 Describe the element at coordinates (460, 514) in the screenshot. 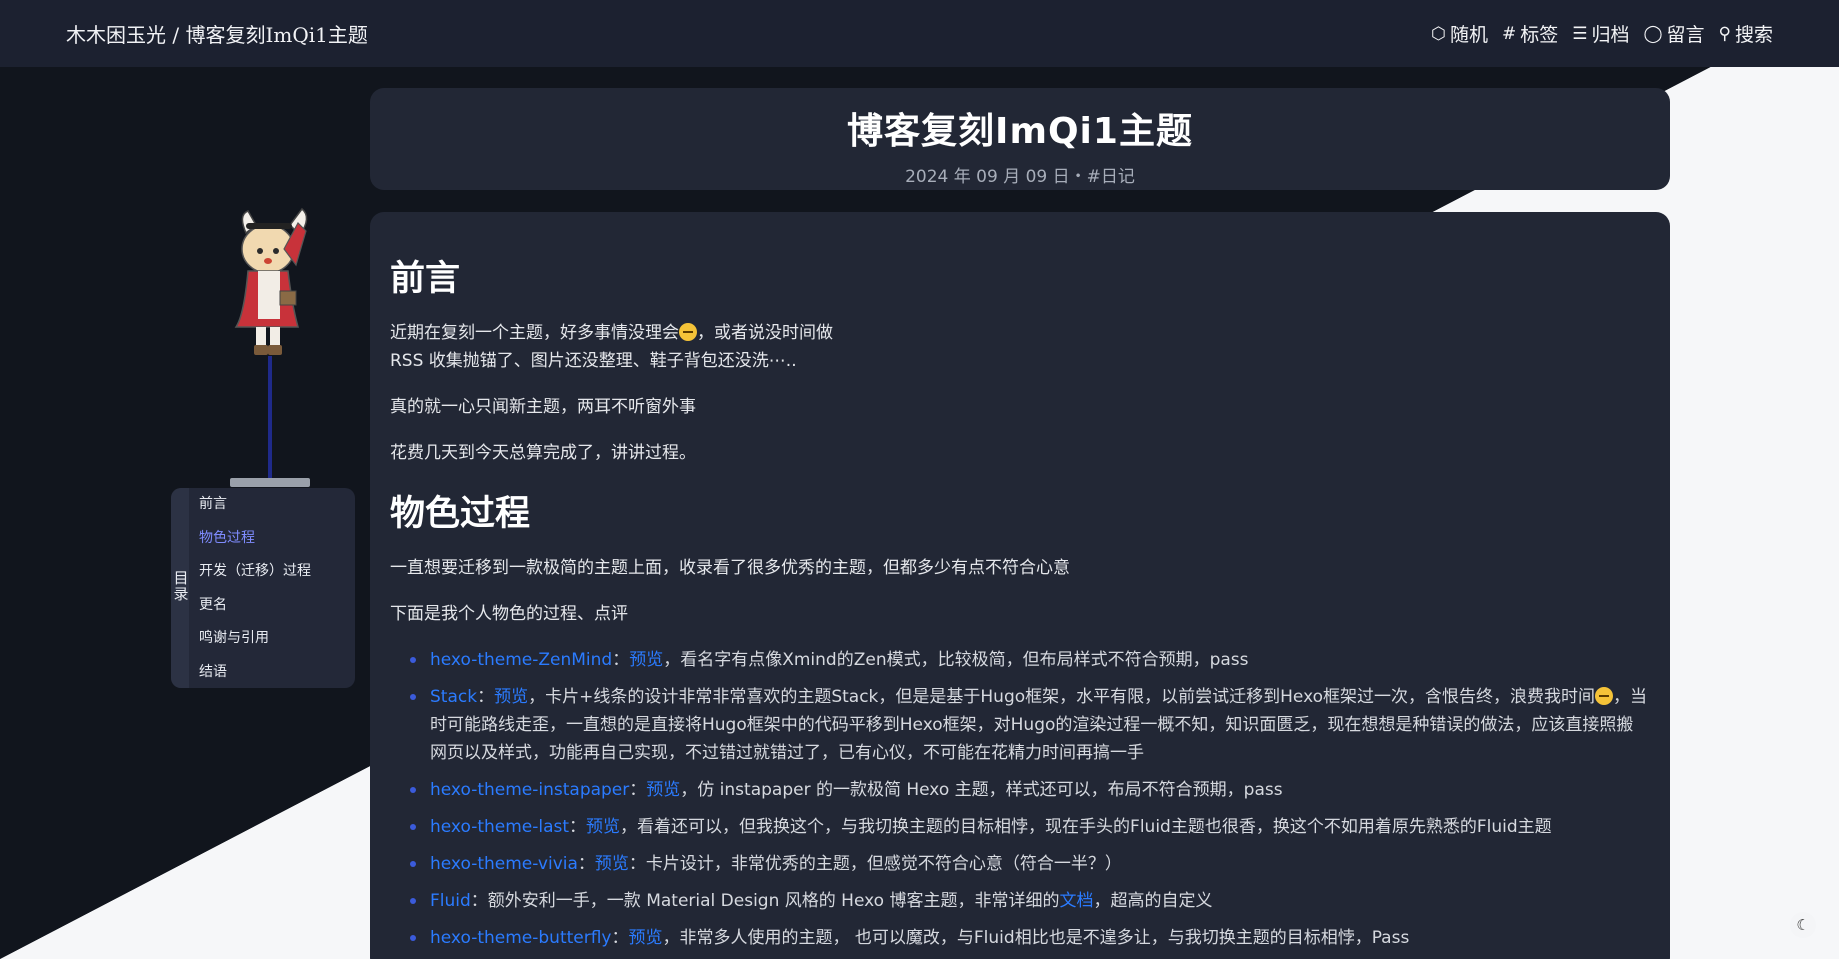

I see `heading-process: 物色过程` at that location.